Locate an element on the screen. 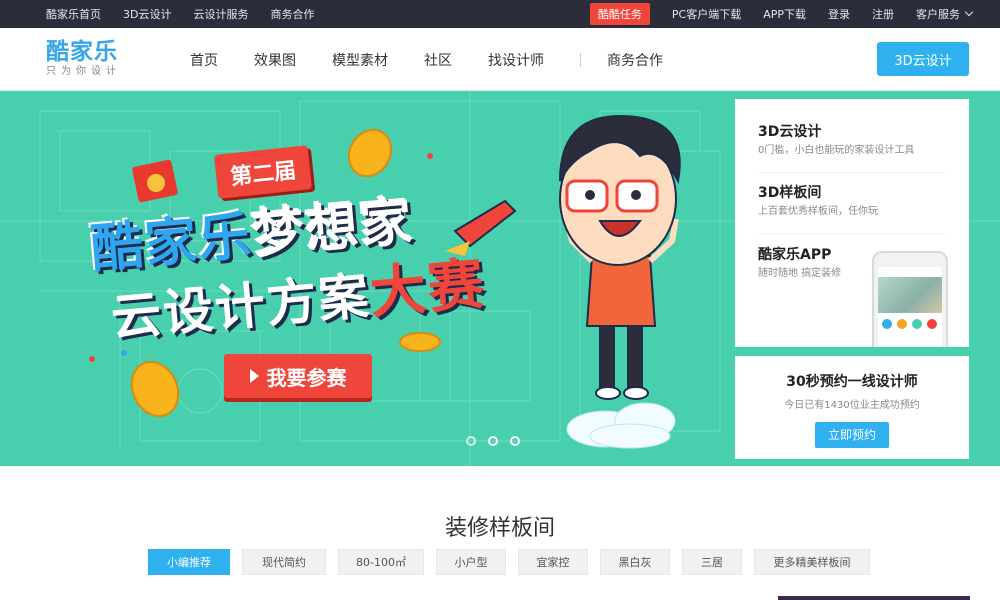 The width and height of the screenshot is (1000, 600). join-contest-button: 我要参赛 is located at coordinates (298, 376).